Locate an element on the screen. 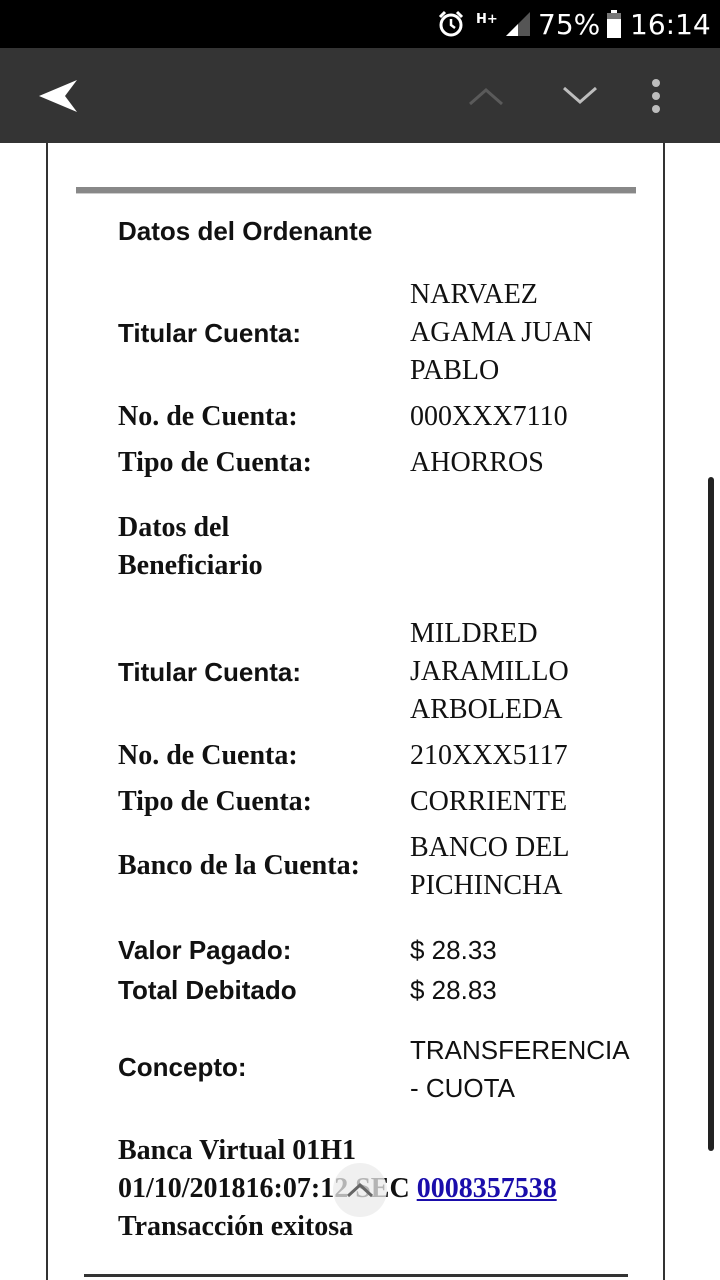  next-section-border is located at coordinates (356, 1275).